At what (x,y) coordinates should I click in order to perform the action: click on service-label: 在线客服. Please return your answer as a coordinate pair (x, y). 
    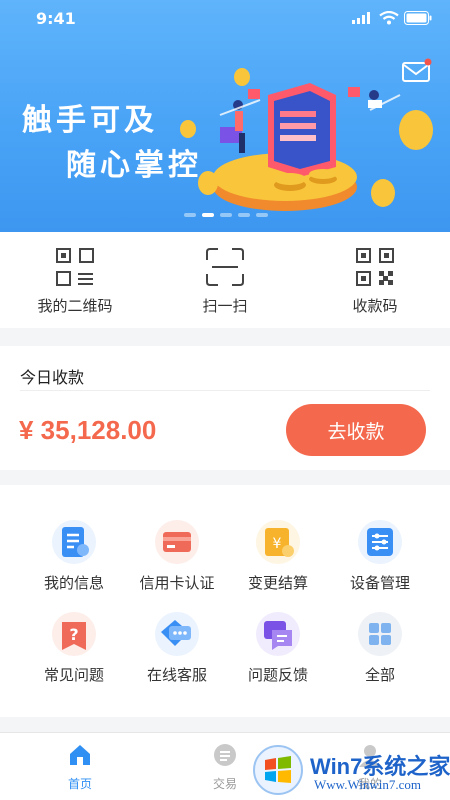
    Looking at the image, I should click on (176, 675).